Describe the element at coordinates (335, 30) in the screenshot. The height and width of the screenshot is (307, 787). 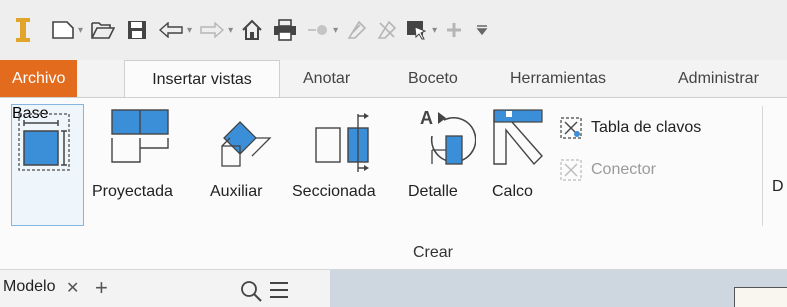
I see `return-dropdown-icon: ▾` at that location.